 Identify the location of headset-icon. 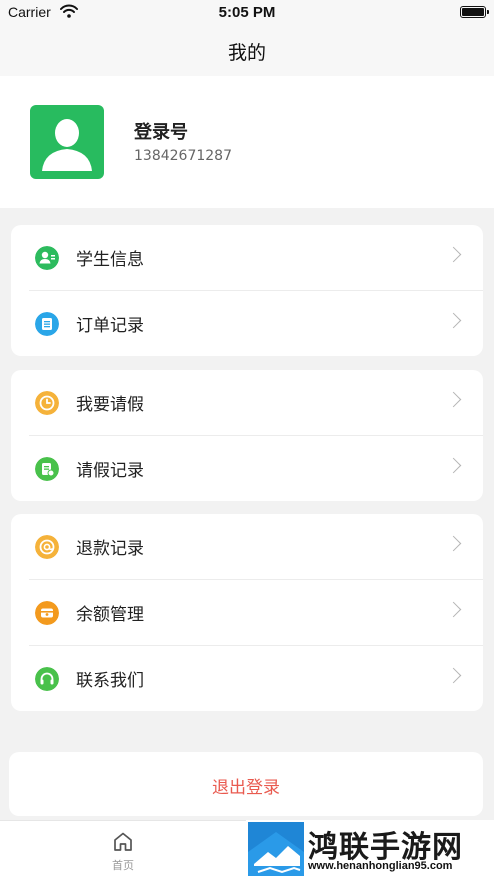
(47, 679).